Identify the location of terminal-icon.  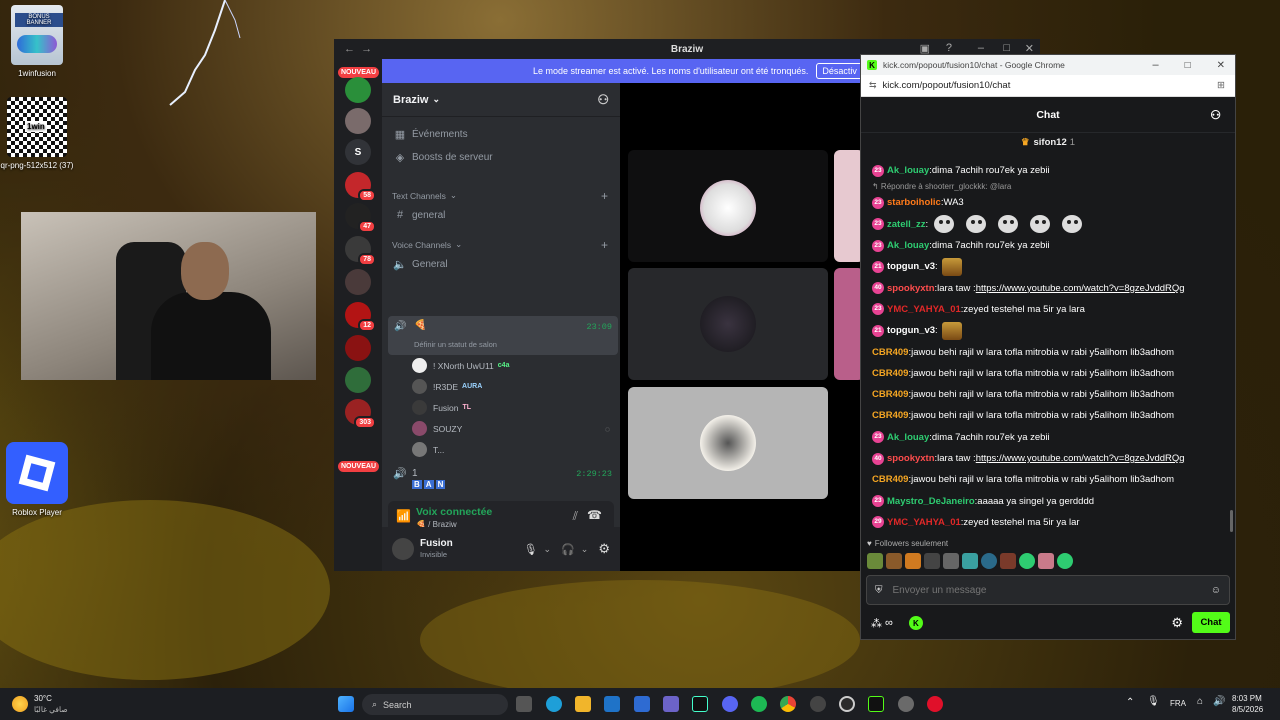
(700, 704).